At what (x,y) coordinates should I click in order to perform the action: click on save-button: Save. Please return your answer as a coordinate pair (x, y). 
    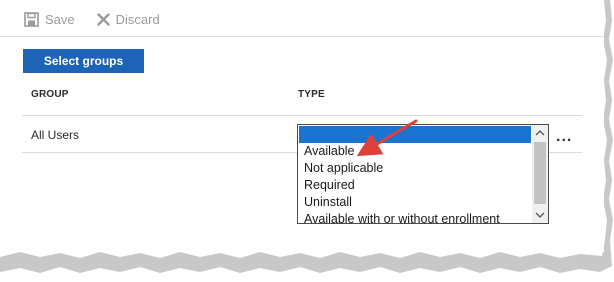
    Looking at the image, I should click on (49, 19).